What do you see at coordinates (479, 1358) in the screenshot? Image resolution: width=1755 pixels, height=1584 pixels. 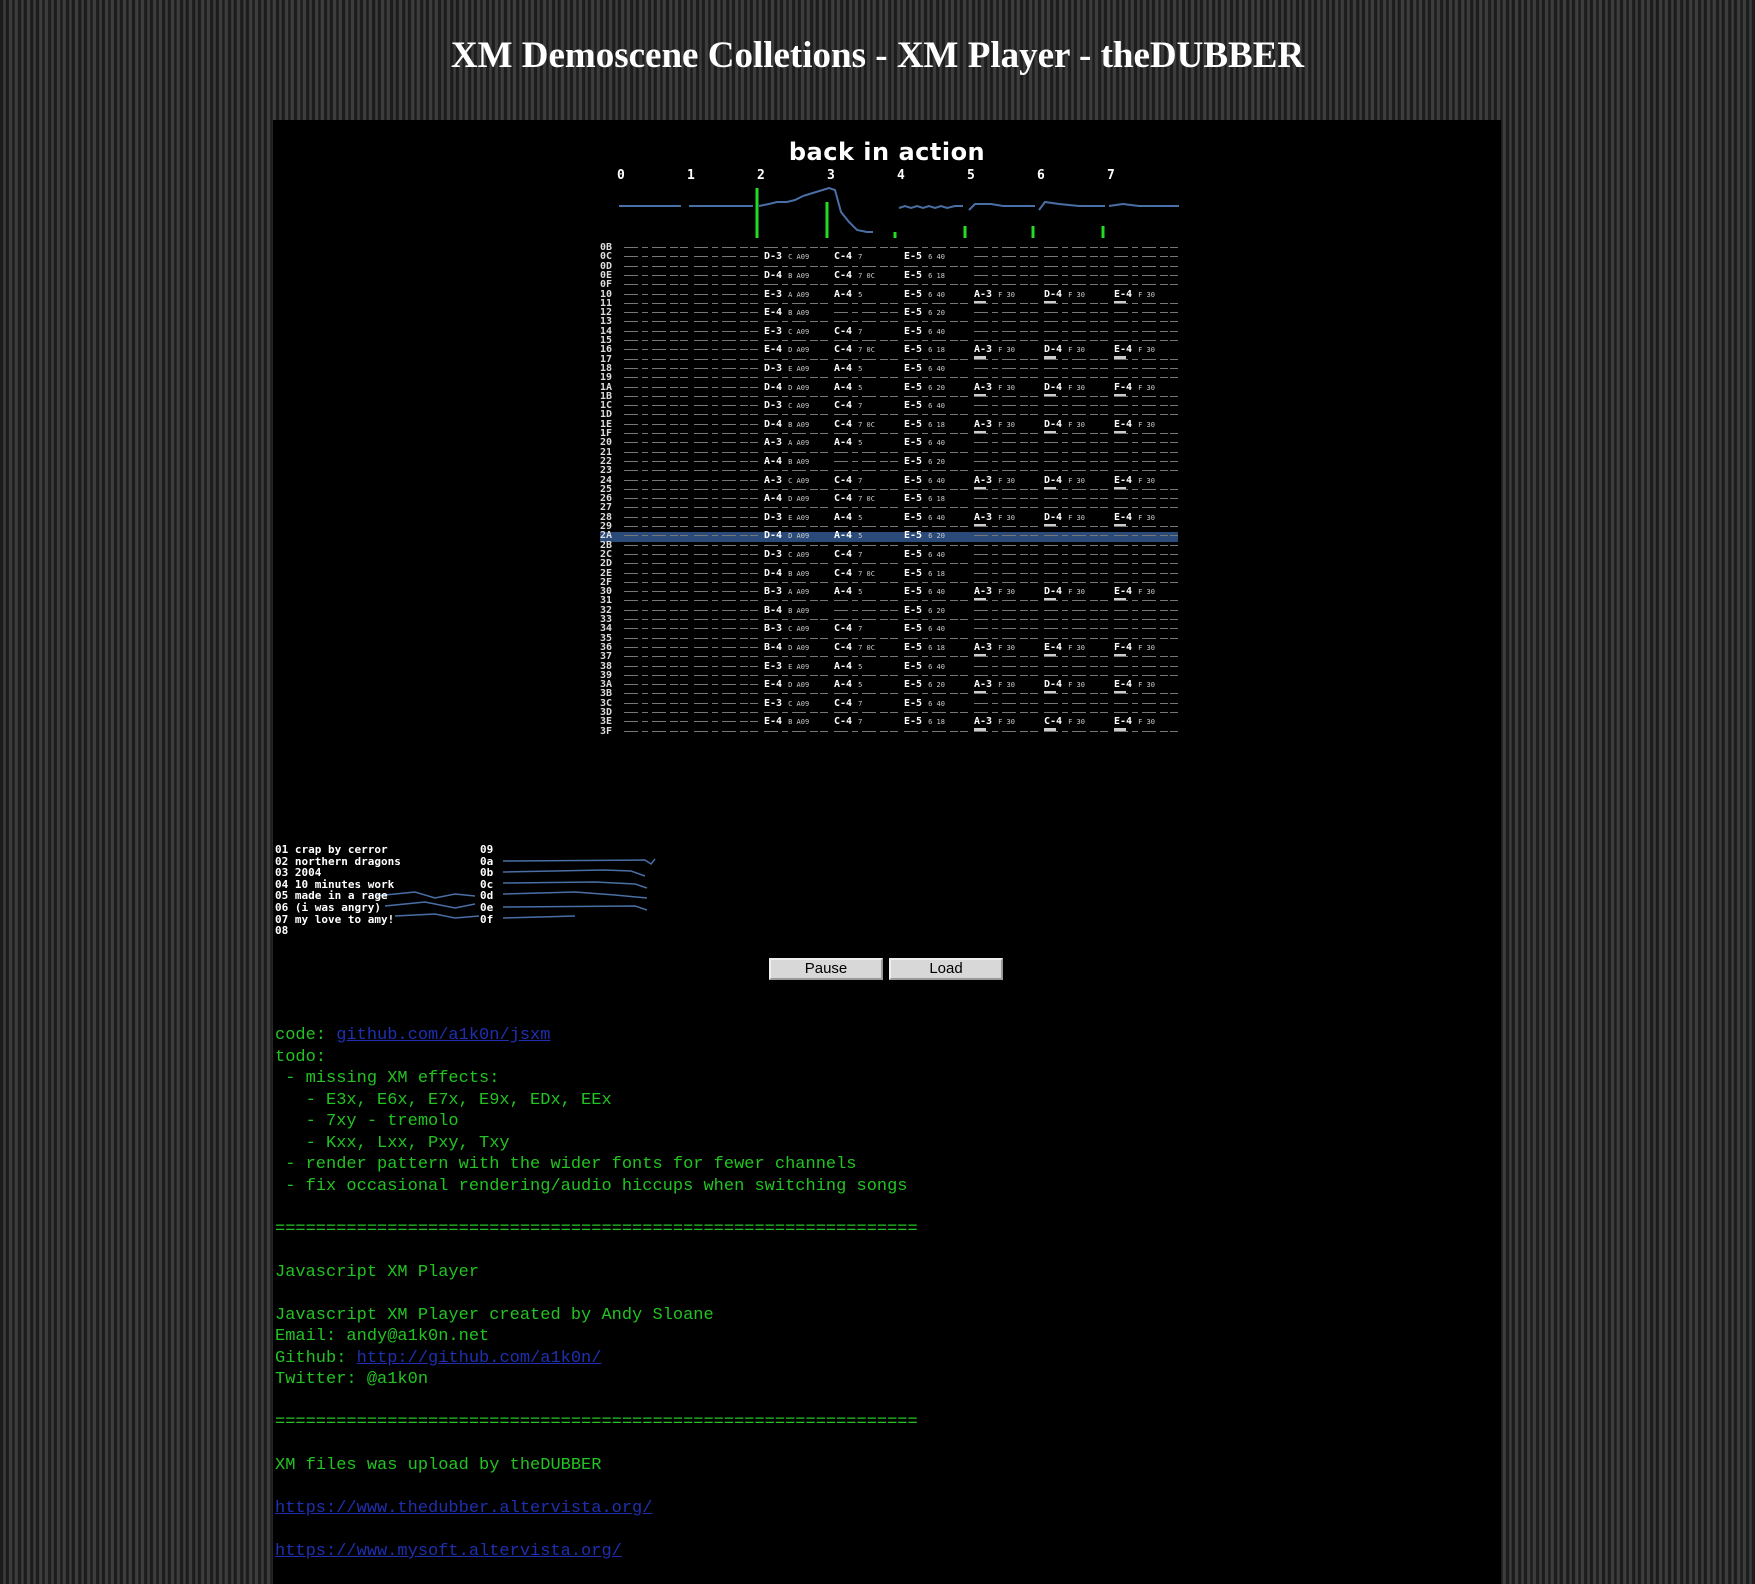 I see `github-link: http://github.com/a1k0n/` at bounding box center [479, 1358].